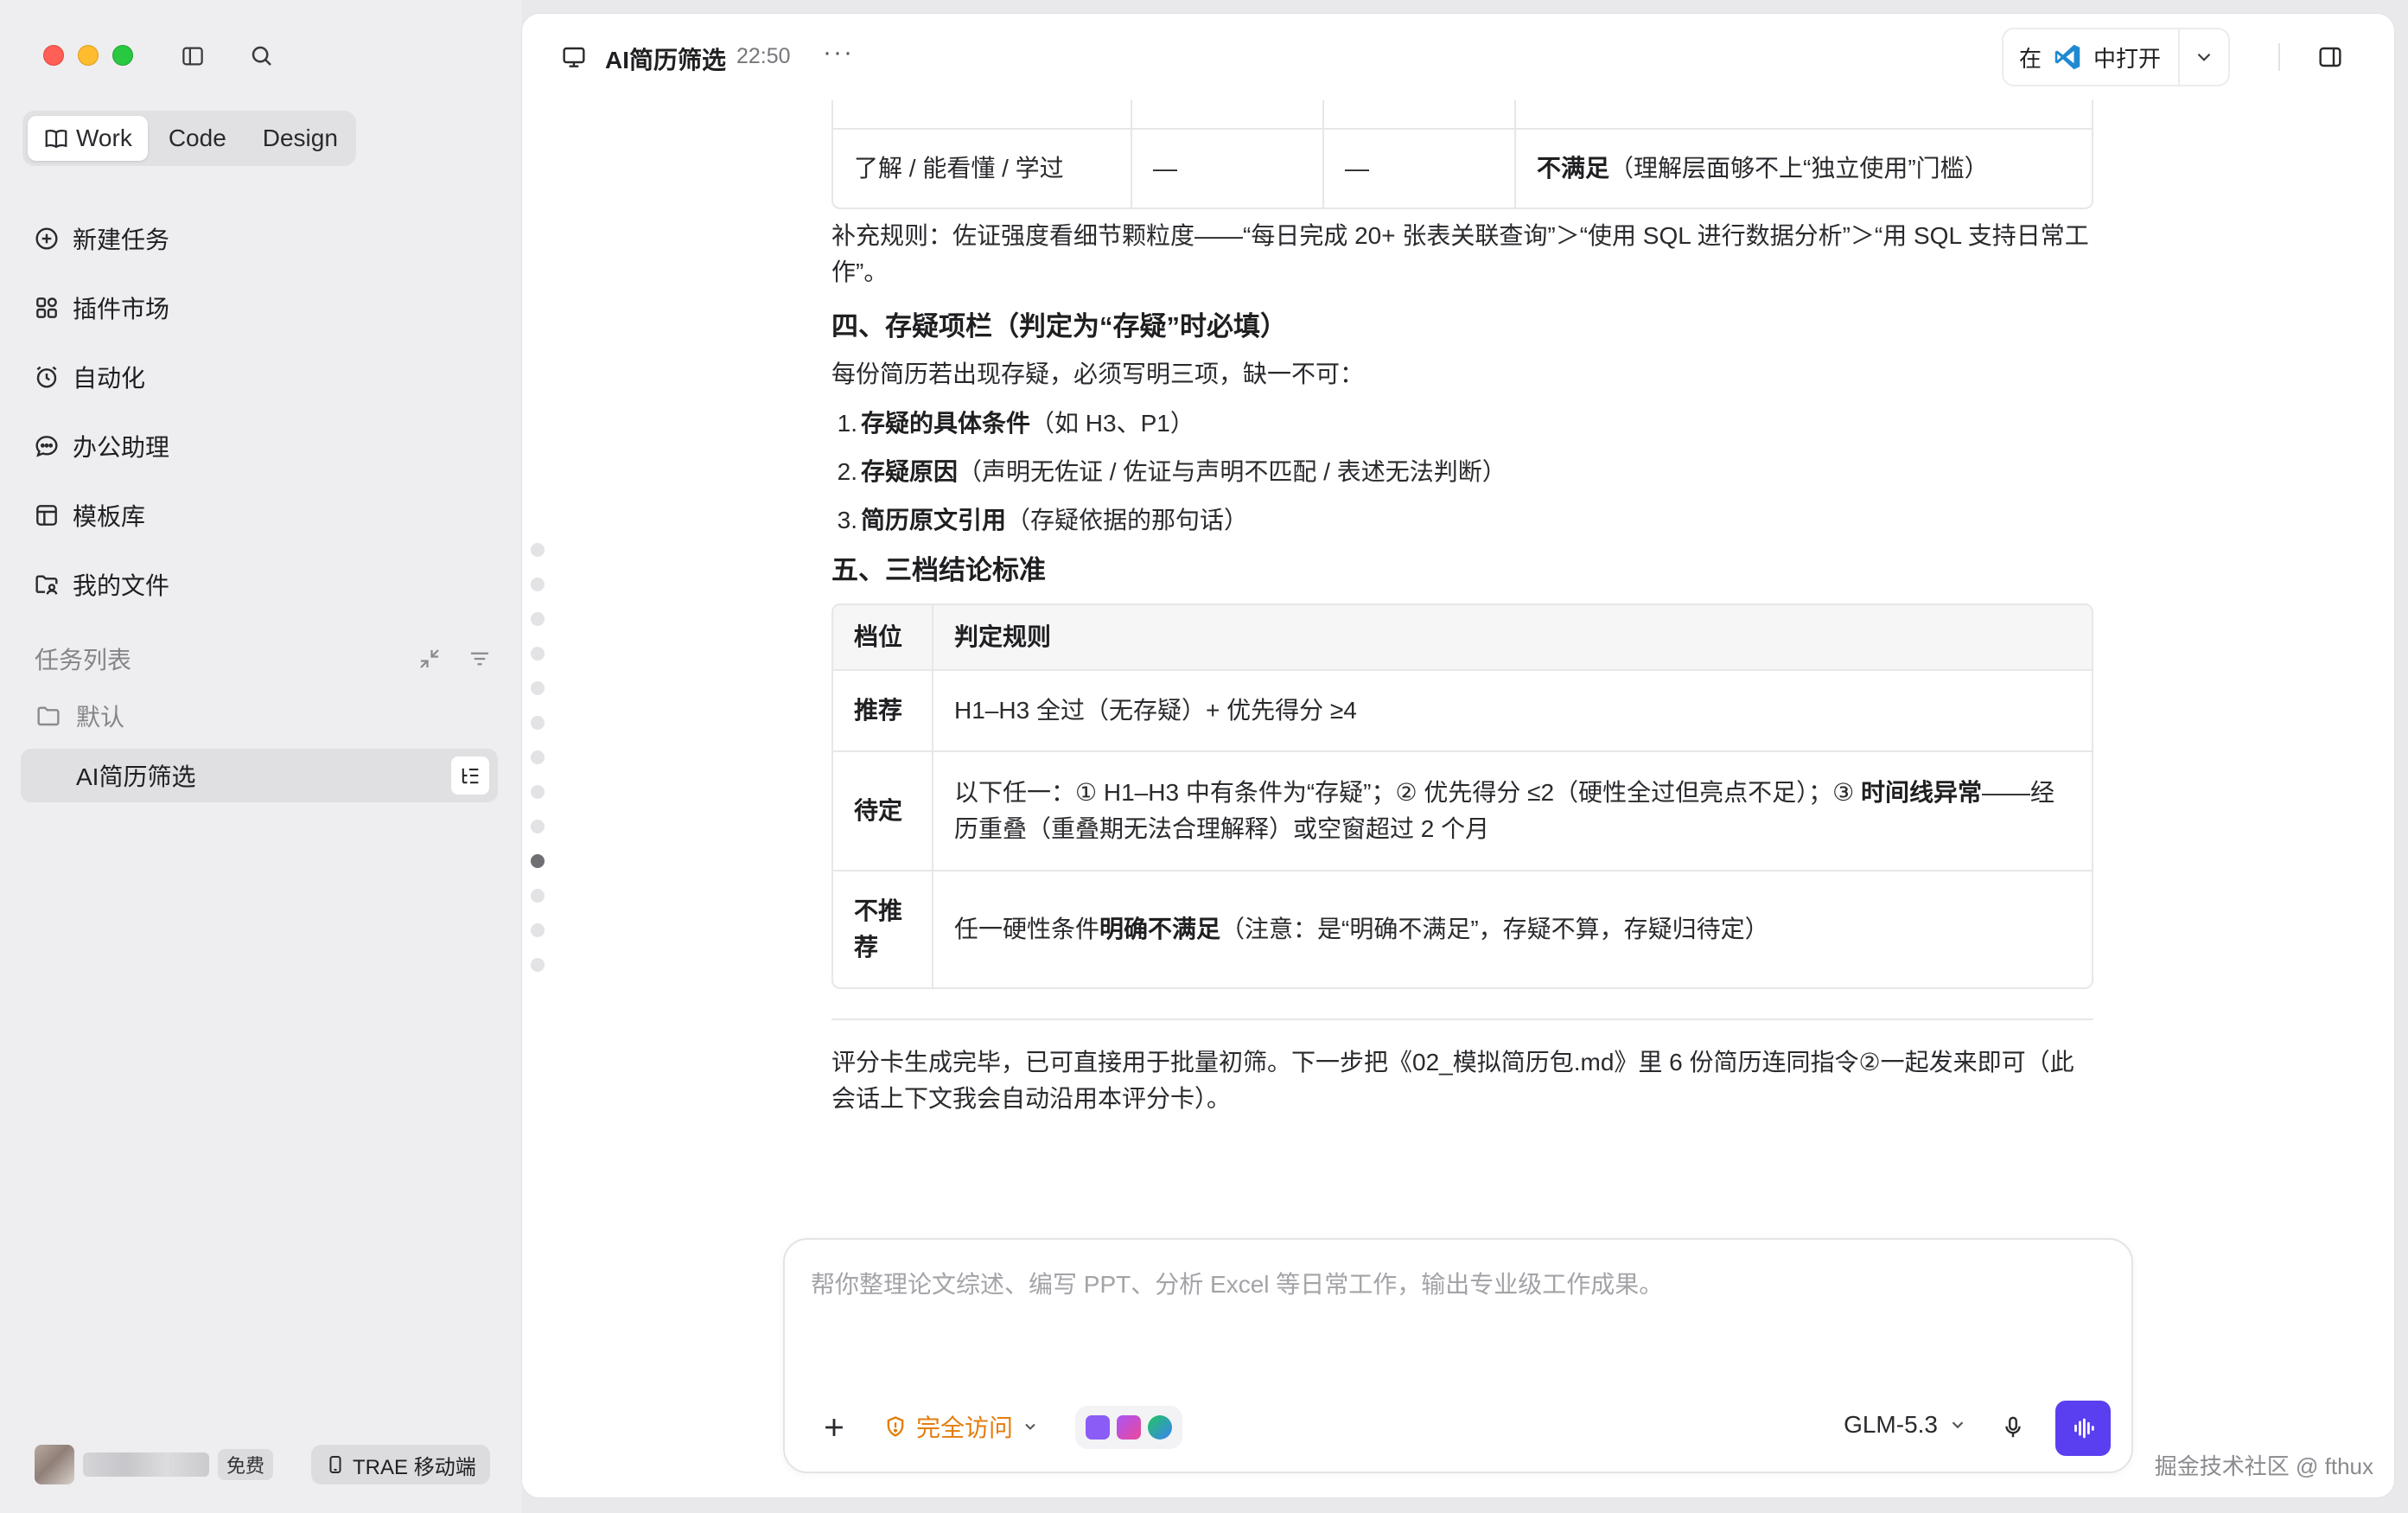 Image resolution: width=2408 pixels, height=1513 pixels. What do you see at coordinates (838, 53) in the screenshot?
I see `more-options-button: ···` at bounding box center [838, 53].